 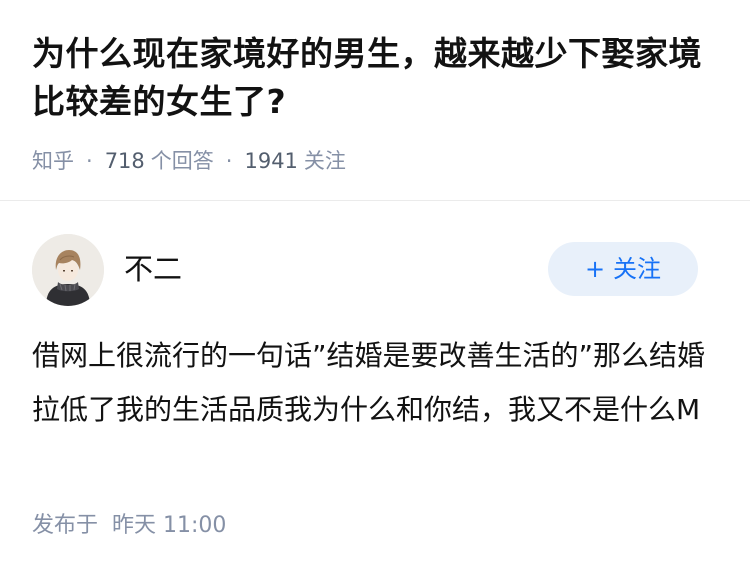 I want to click on answer-count-unit: 个回答, so click(x=182, y=161).